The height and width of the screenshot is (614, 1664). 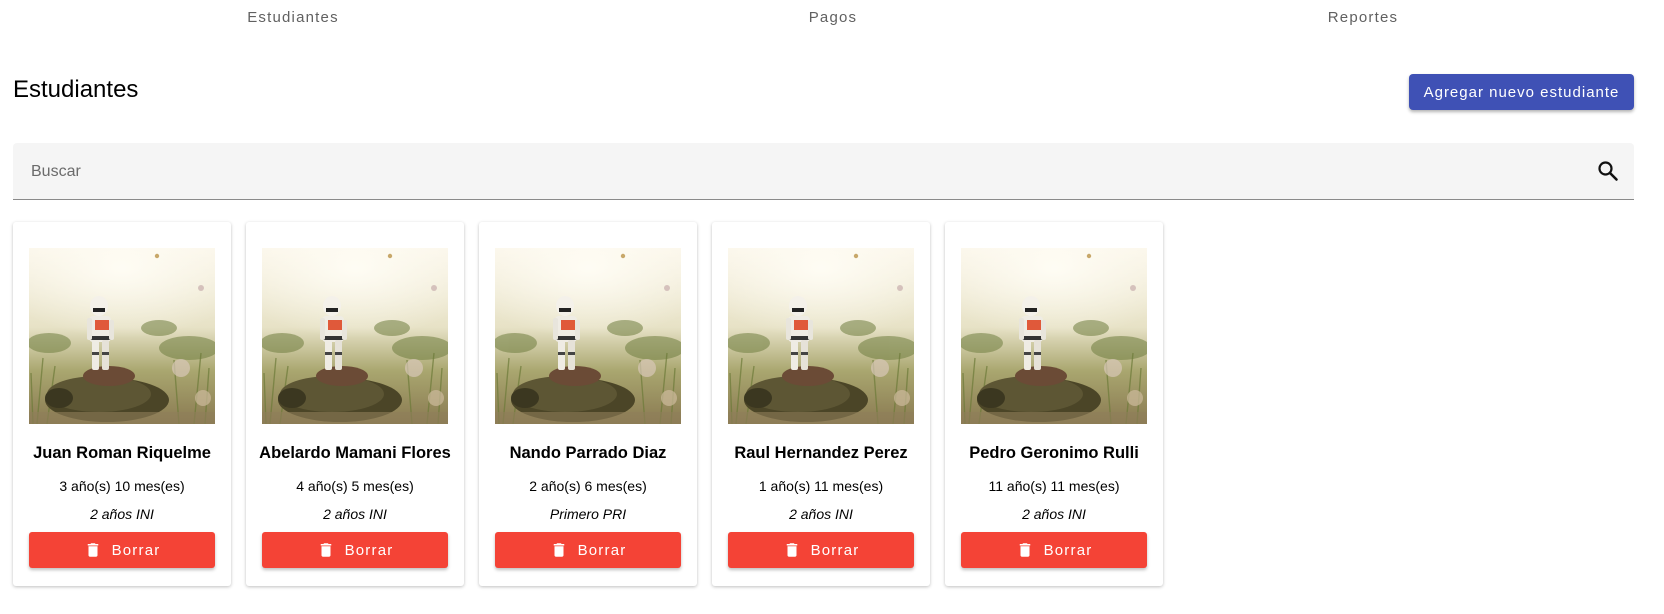 I want to click on student-age: 4 año(s) 5 mes(es), so click(x=355, y=486).